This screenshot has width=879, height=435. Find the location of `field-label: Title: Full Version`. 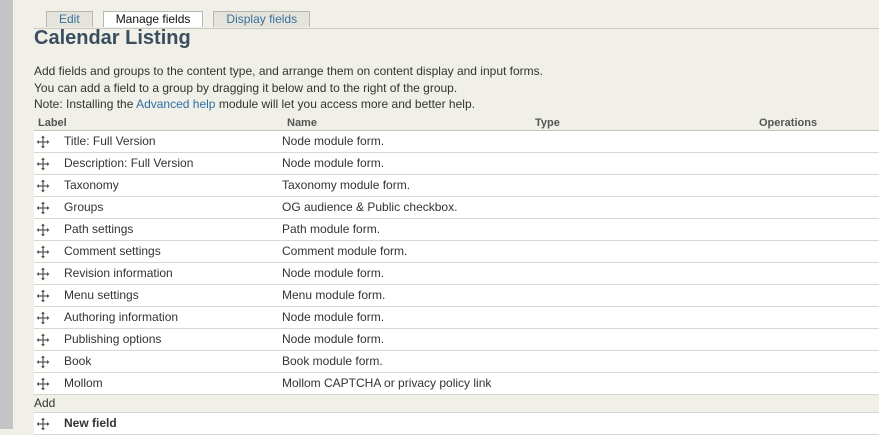

field-label: Title: Full Version is located at coordinates (110, 141).